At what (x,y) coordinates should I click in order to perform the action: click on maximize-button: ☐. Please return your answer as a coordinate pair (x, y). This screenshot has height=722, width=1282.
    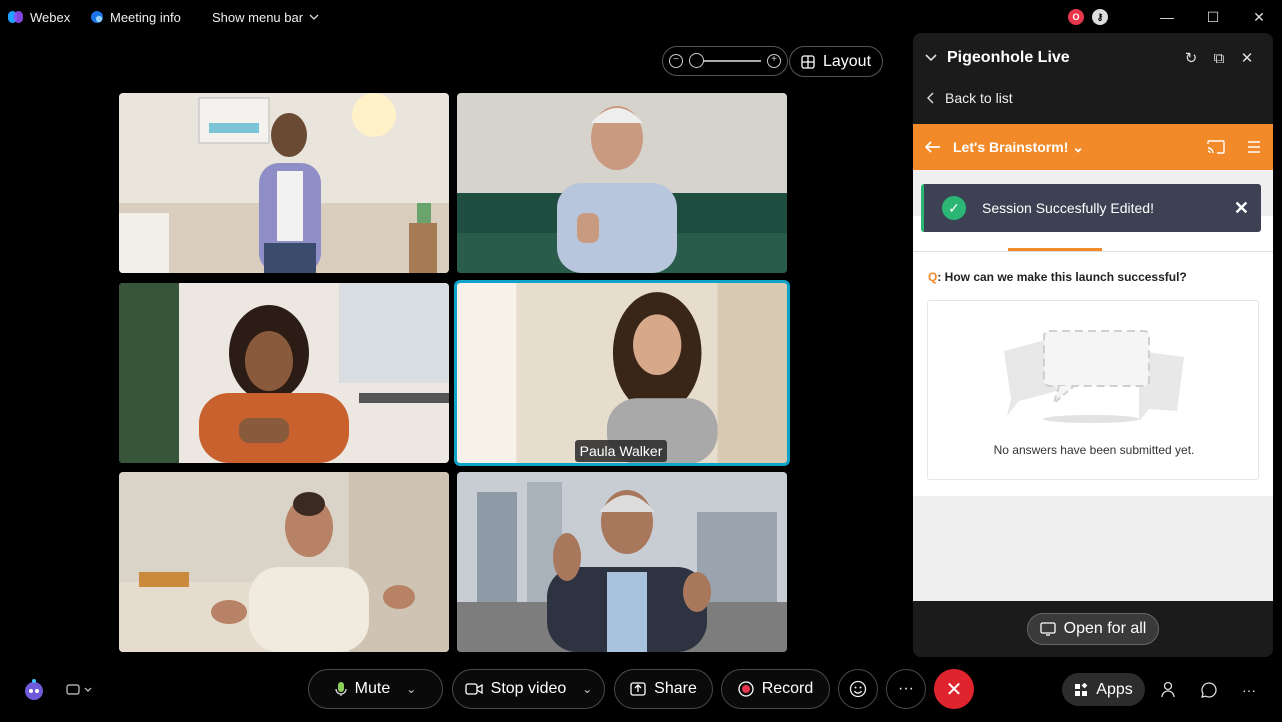
    Looking at the image, I should click on (1213, 17).